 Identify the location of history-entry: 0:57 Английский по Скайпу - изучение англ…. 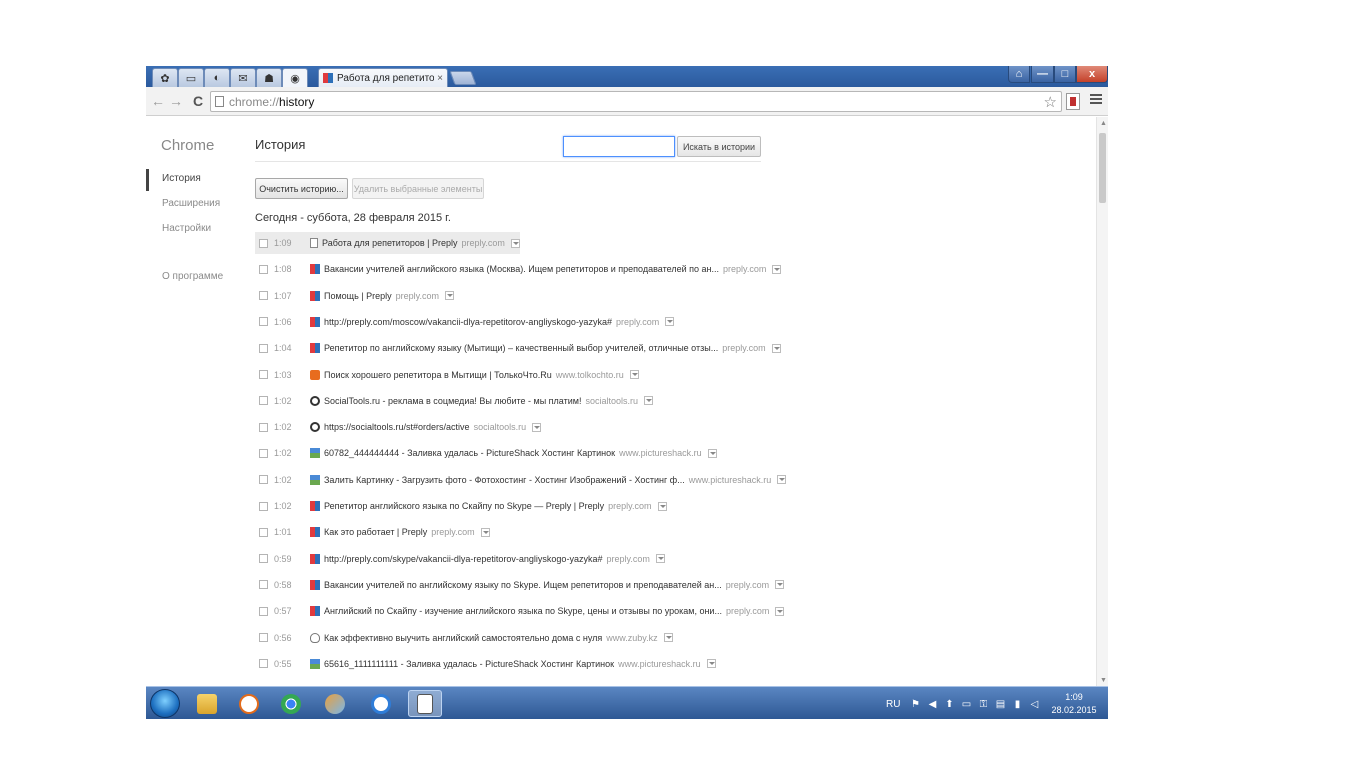
(520, 611).